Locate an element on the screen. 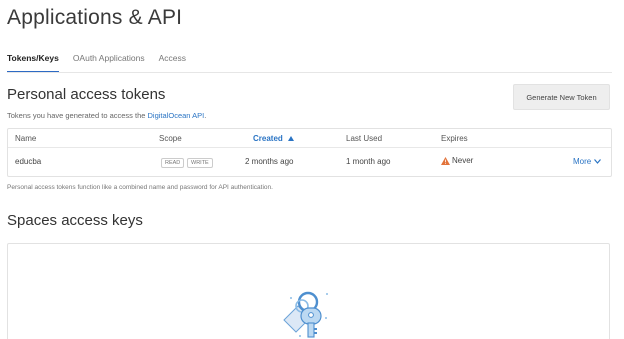 The width and height of the screenshot is (624, 339). table-header: Name Scope Created Last Used Expires is located at coordinates (309, 138).